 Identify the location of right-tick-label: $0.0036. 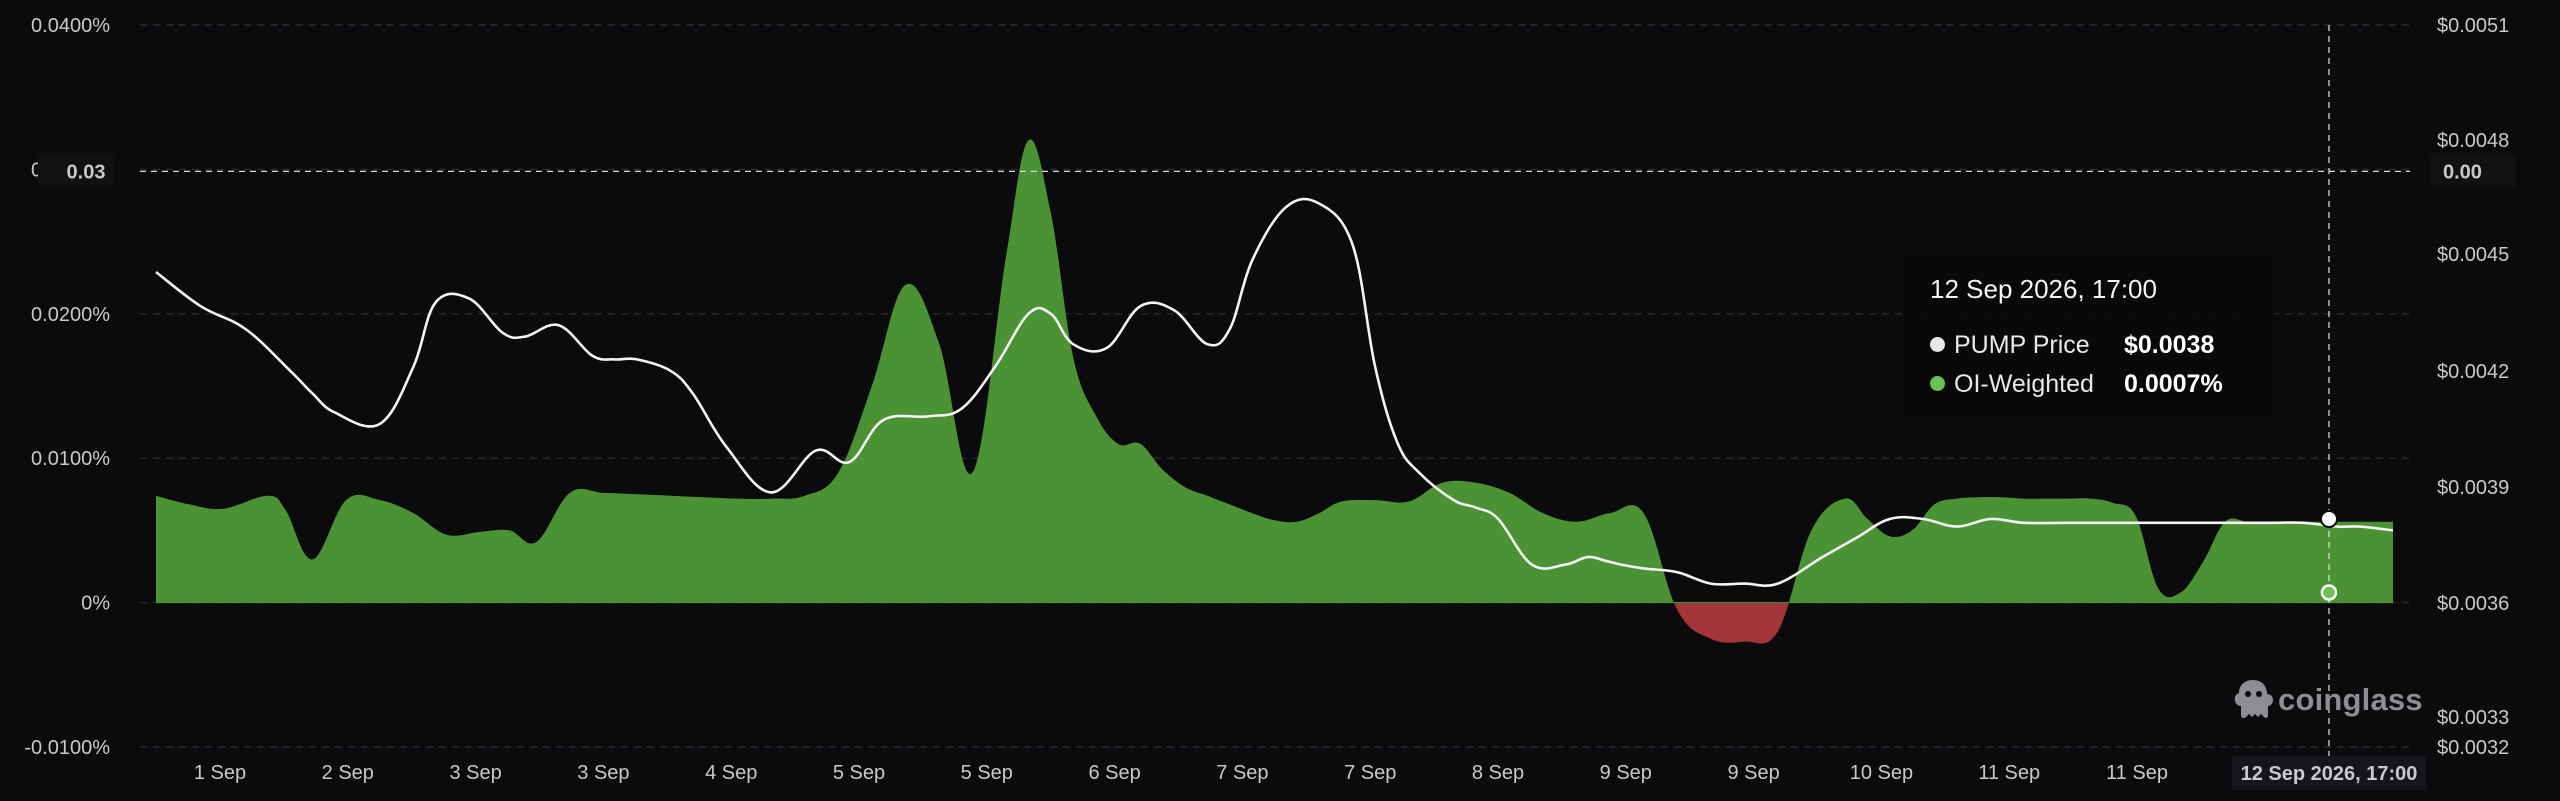
(2473, 604).